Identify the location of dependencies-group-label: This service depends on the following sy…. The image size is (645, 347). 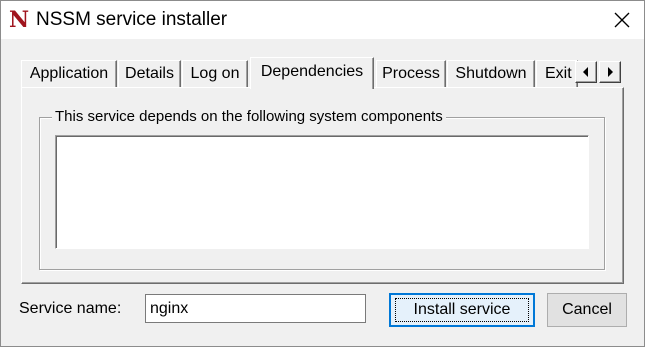
(249, 117).